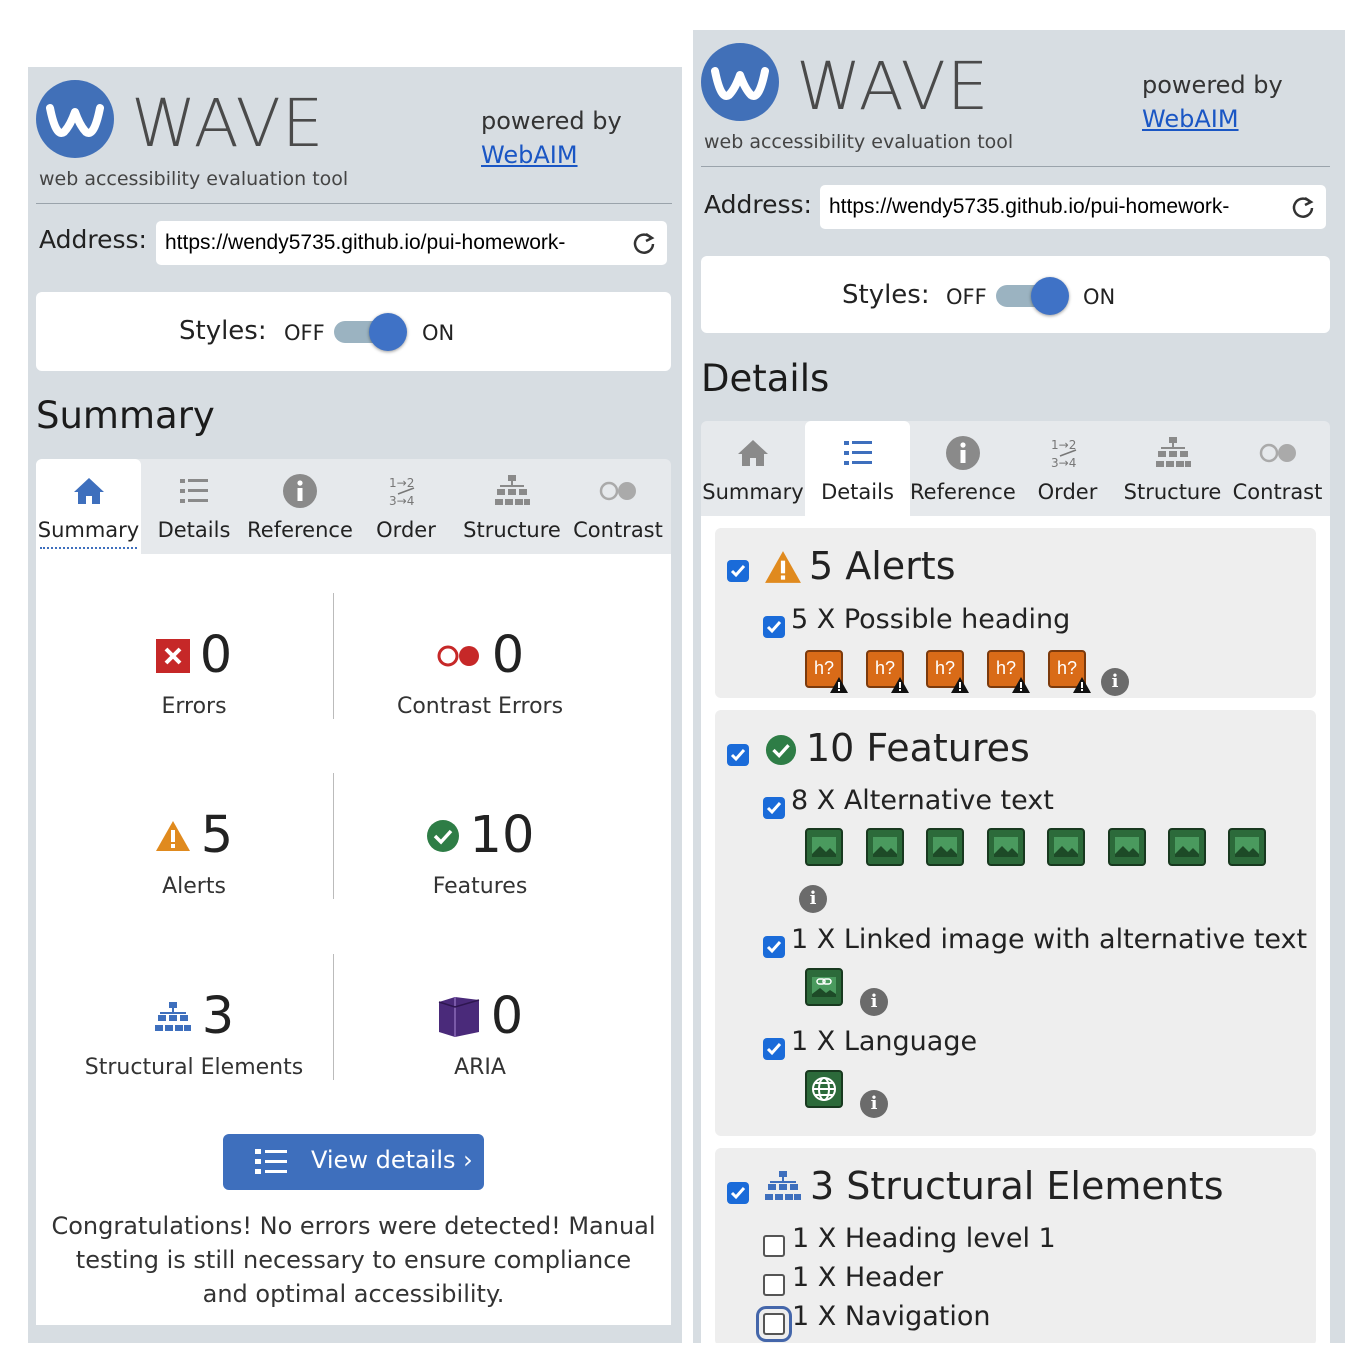  I want to click on alerts-count: 5, so click(217, 835).